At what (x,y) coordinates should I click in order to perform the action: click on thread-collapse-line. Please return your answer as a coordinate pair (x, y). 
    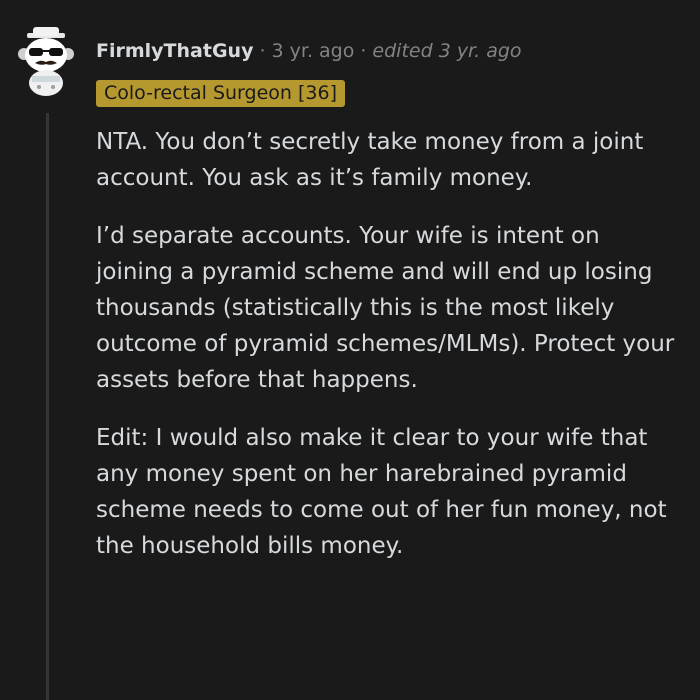
    Looking at the image, I should click on (47, 406).